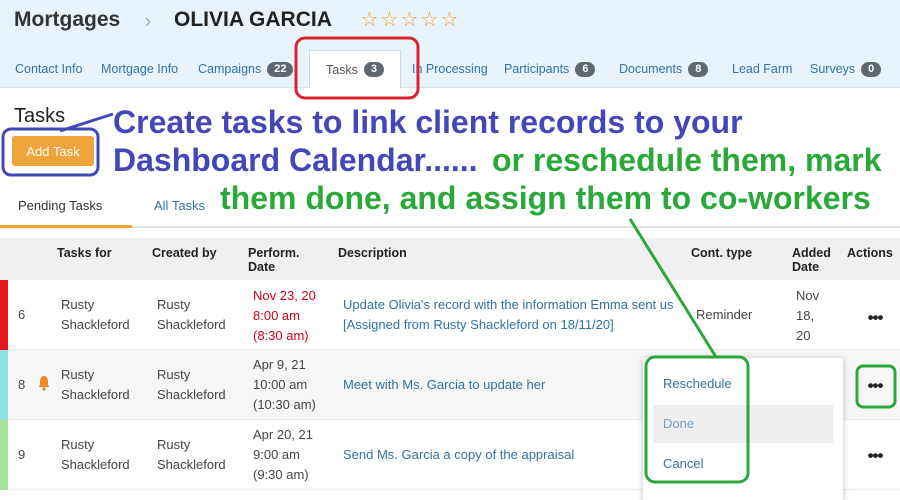 This screenshot has height=500, width=900. I want to click on perform-end-time: (9:30 am), so click(281, 474).